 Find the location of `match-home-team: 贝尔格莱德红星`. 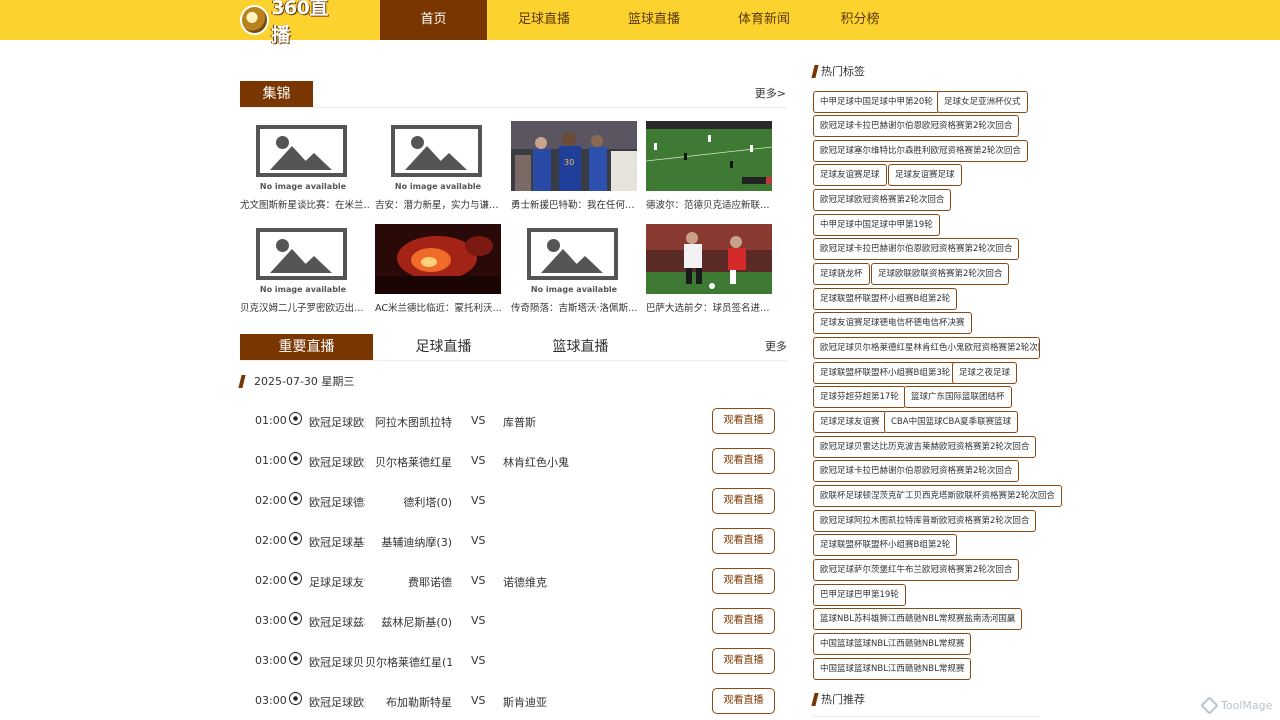

match-home-team: 贝尔格莱德红星 is located at coordinates (413, 462).